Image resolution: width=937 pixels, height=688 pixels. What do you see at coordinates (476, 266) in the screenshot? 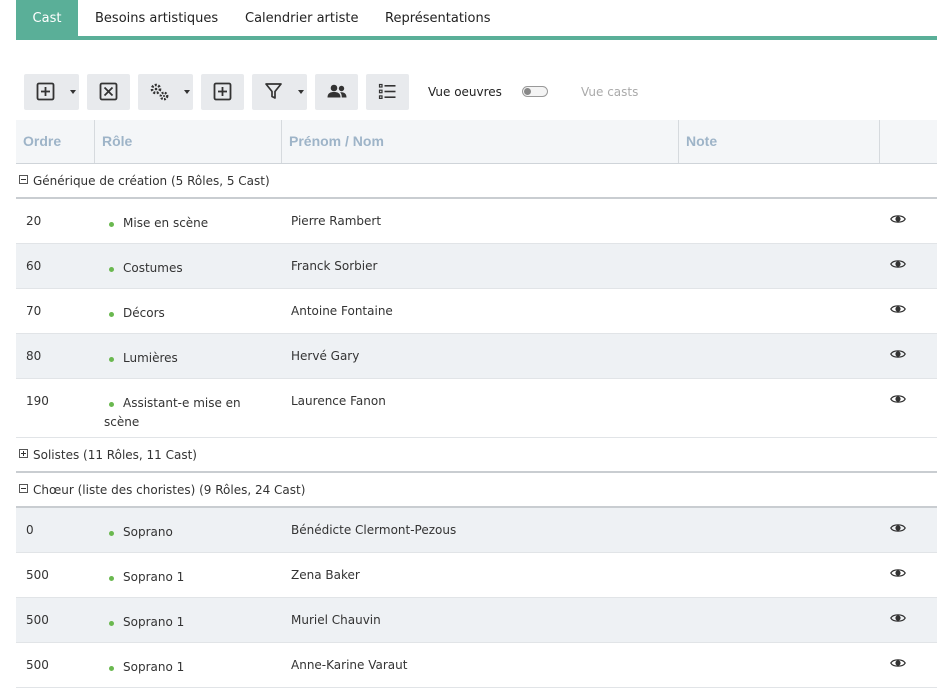
I see `table-row: 60 Costumes Franck Sorbier` at bounding box center [476, 266].